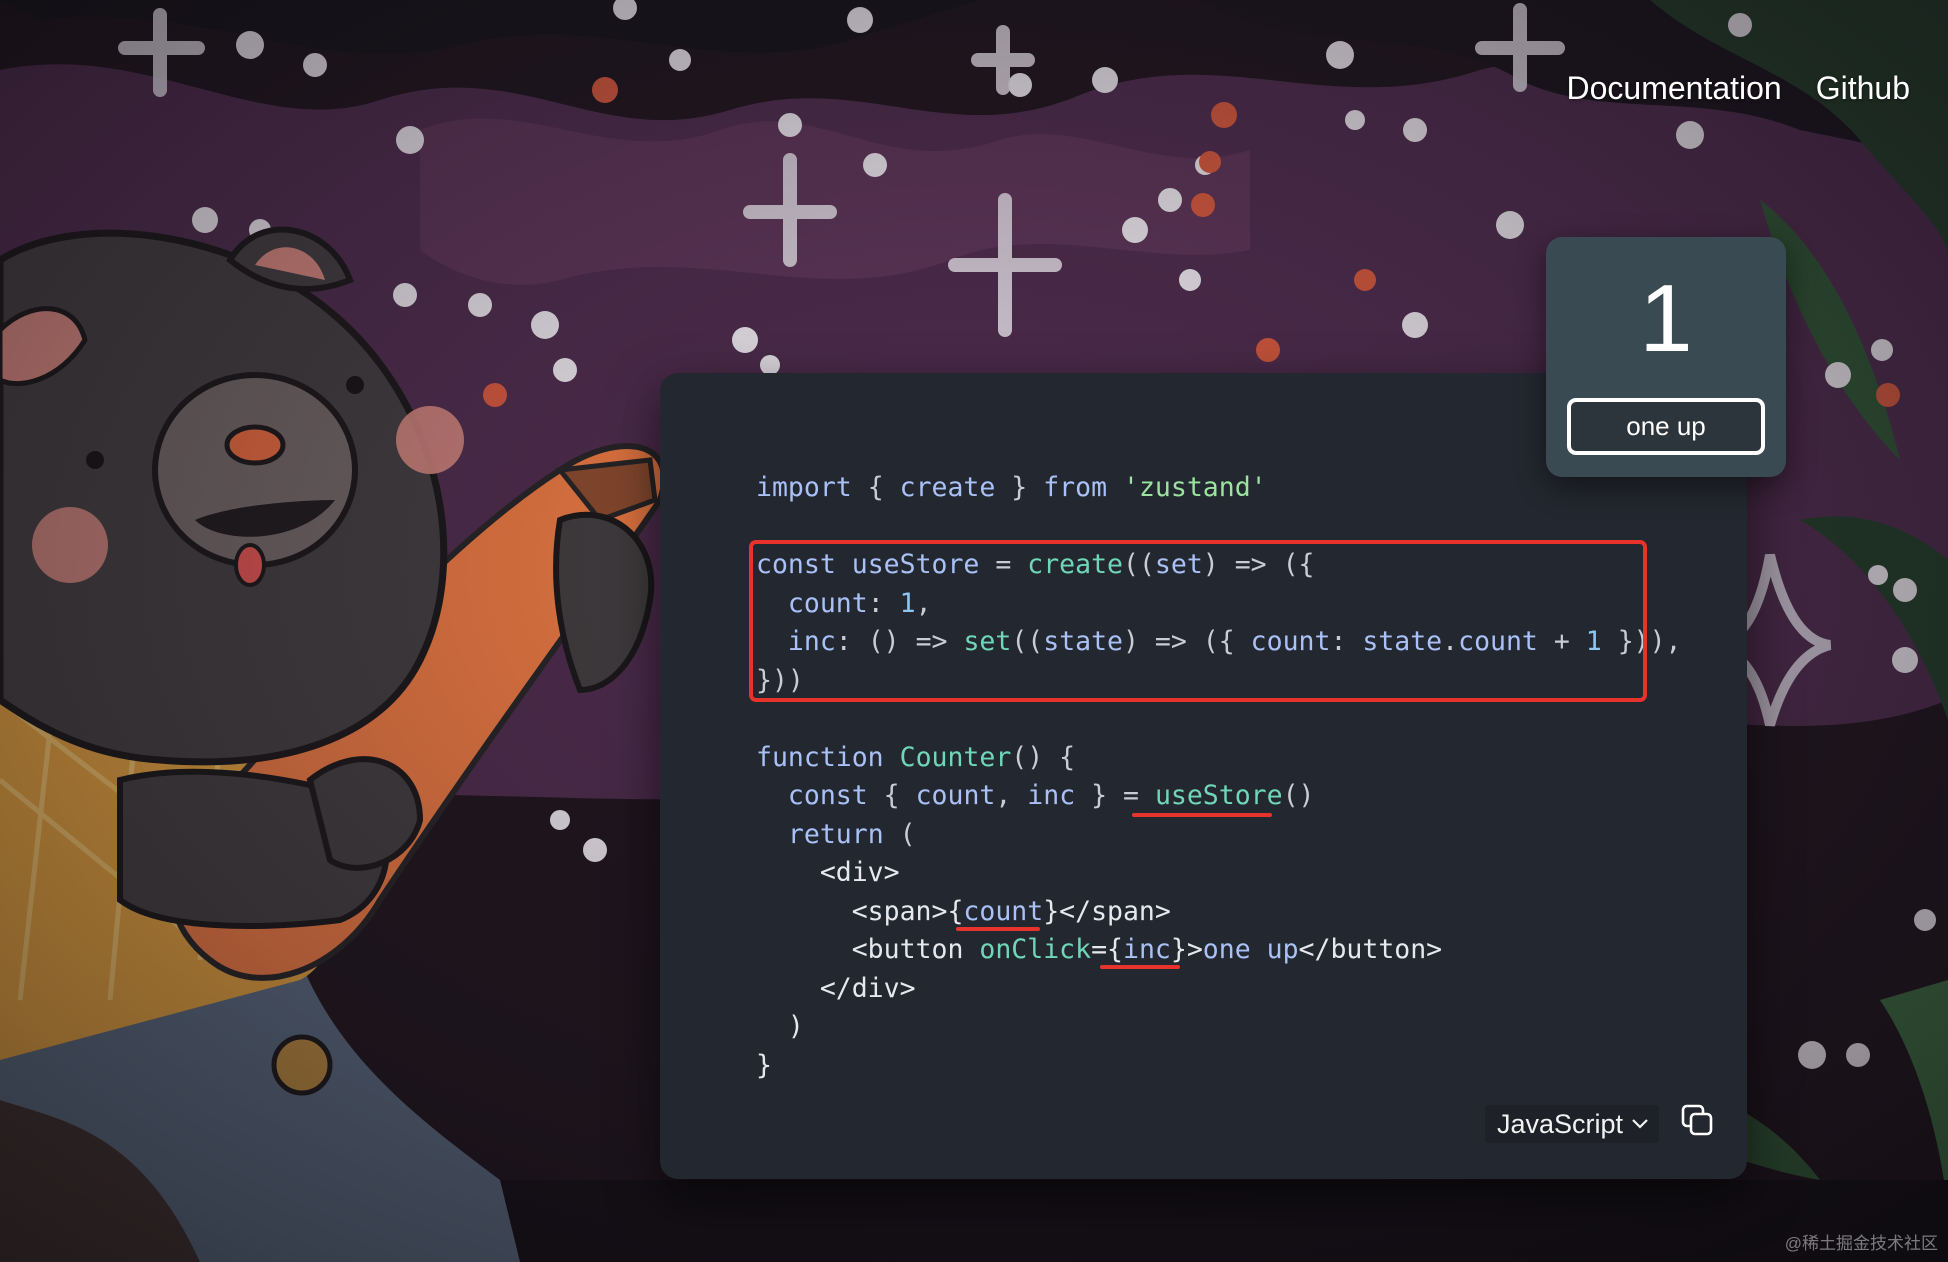  Describe the element at coordinates (1202, 815) in the screenshot. I see `usestore-underline` at that location.